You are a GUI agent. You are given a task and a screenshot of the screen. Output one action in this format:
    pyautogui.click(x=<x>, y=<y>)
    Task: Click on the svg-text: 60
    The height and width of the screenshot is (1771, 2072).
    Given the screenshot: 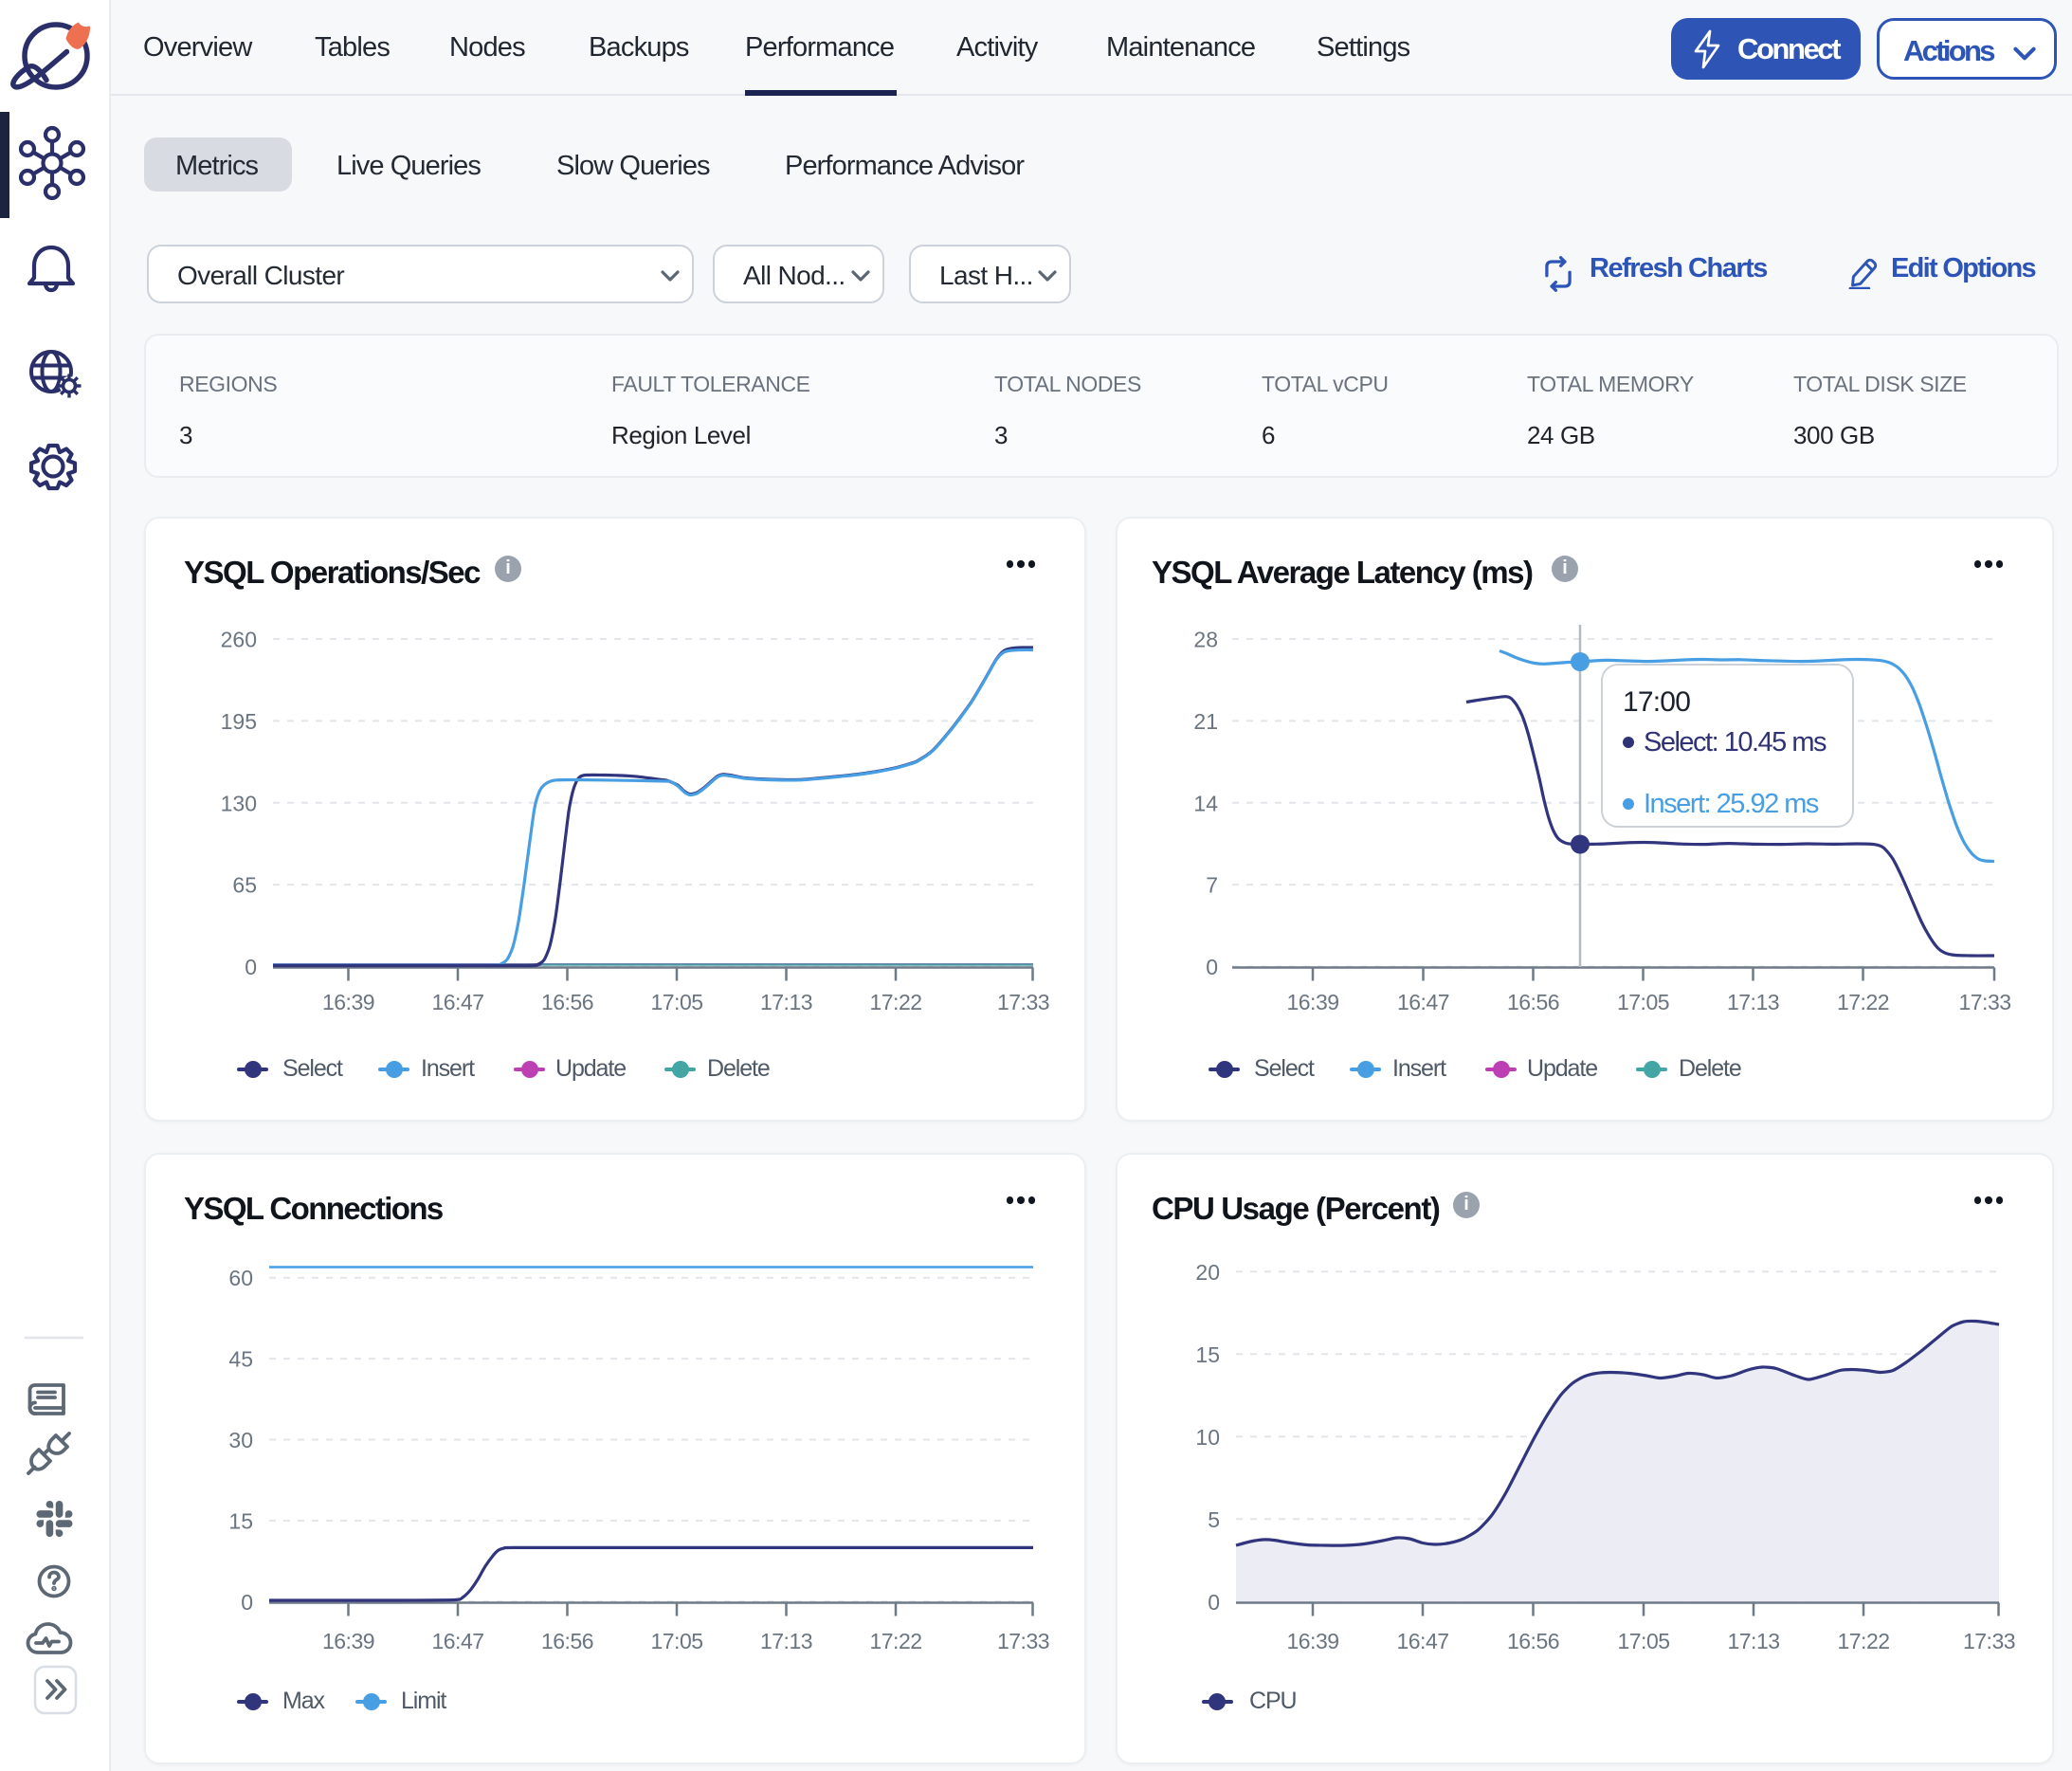 What is the action you would take?
    pyautogui.click(x=240, y=1278)
    